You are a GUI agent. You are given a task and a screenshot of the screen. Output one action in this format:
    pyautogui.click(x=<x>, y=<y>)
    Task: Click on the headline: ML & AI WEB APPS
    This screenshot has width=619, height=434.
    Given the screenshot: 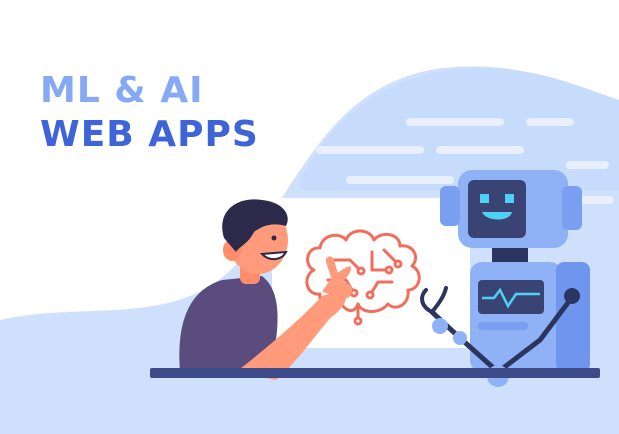 What is the action you would take?
    pyautogui.click(x=149, y=114)
    